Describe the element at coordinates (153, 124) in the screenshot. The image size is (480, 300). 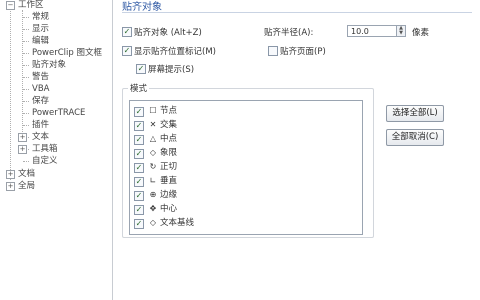
I see `snap-mode-icon: ✕` at that location.